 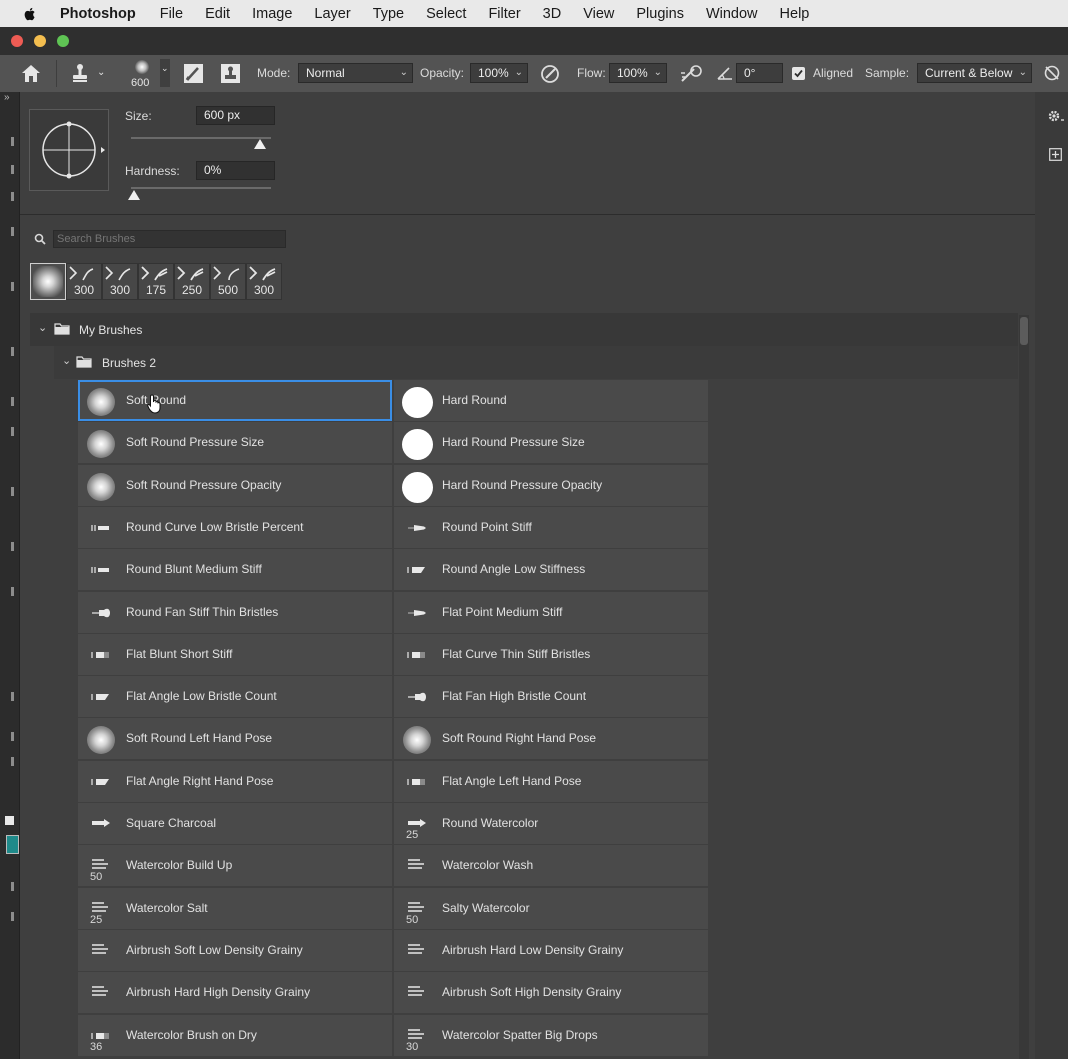 What do you see at coordinates (732, 14) in the screenshot?
I see `menu-window: Window` at bounding box center [732, 14].